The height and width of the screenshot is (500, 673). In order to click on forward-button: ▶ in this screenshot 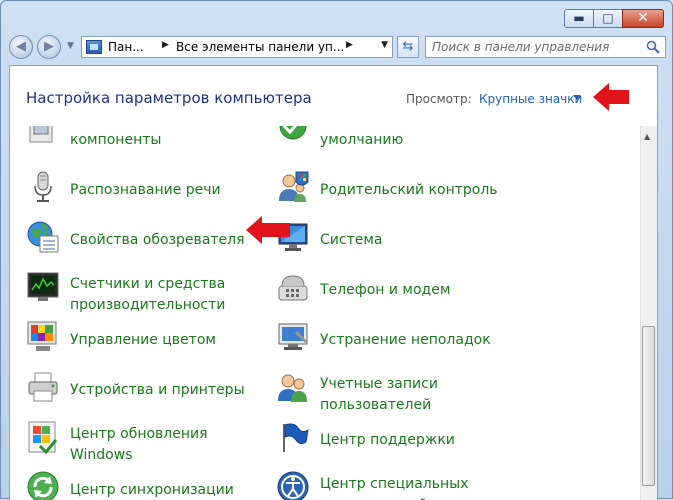, I will do `click(49, 47)`.